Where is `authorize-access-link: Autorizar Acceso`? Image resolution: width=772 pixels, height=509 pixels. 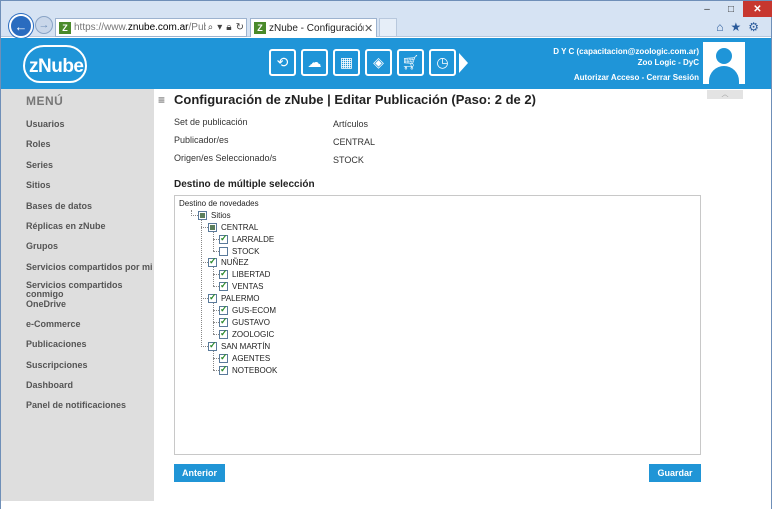
authorize-access-link: Autorizar Acceso is located at coordinates (607, 77).